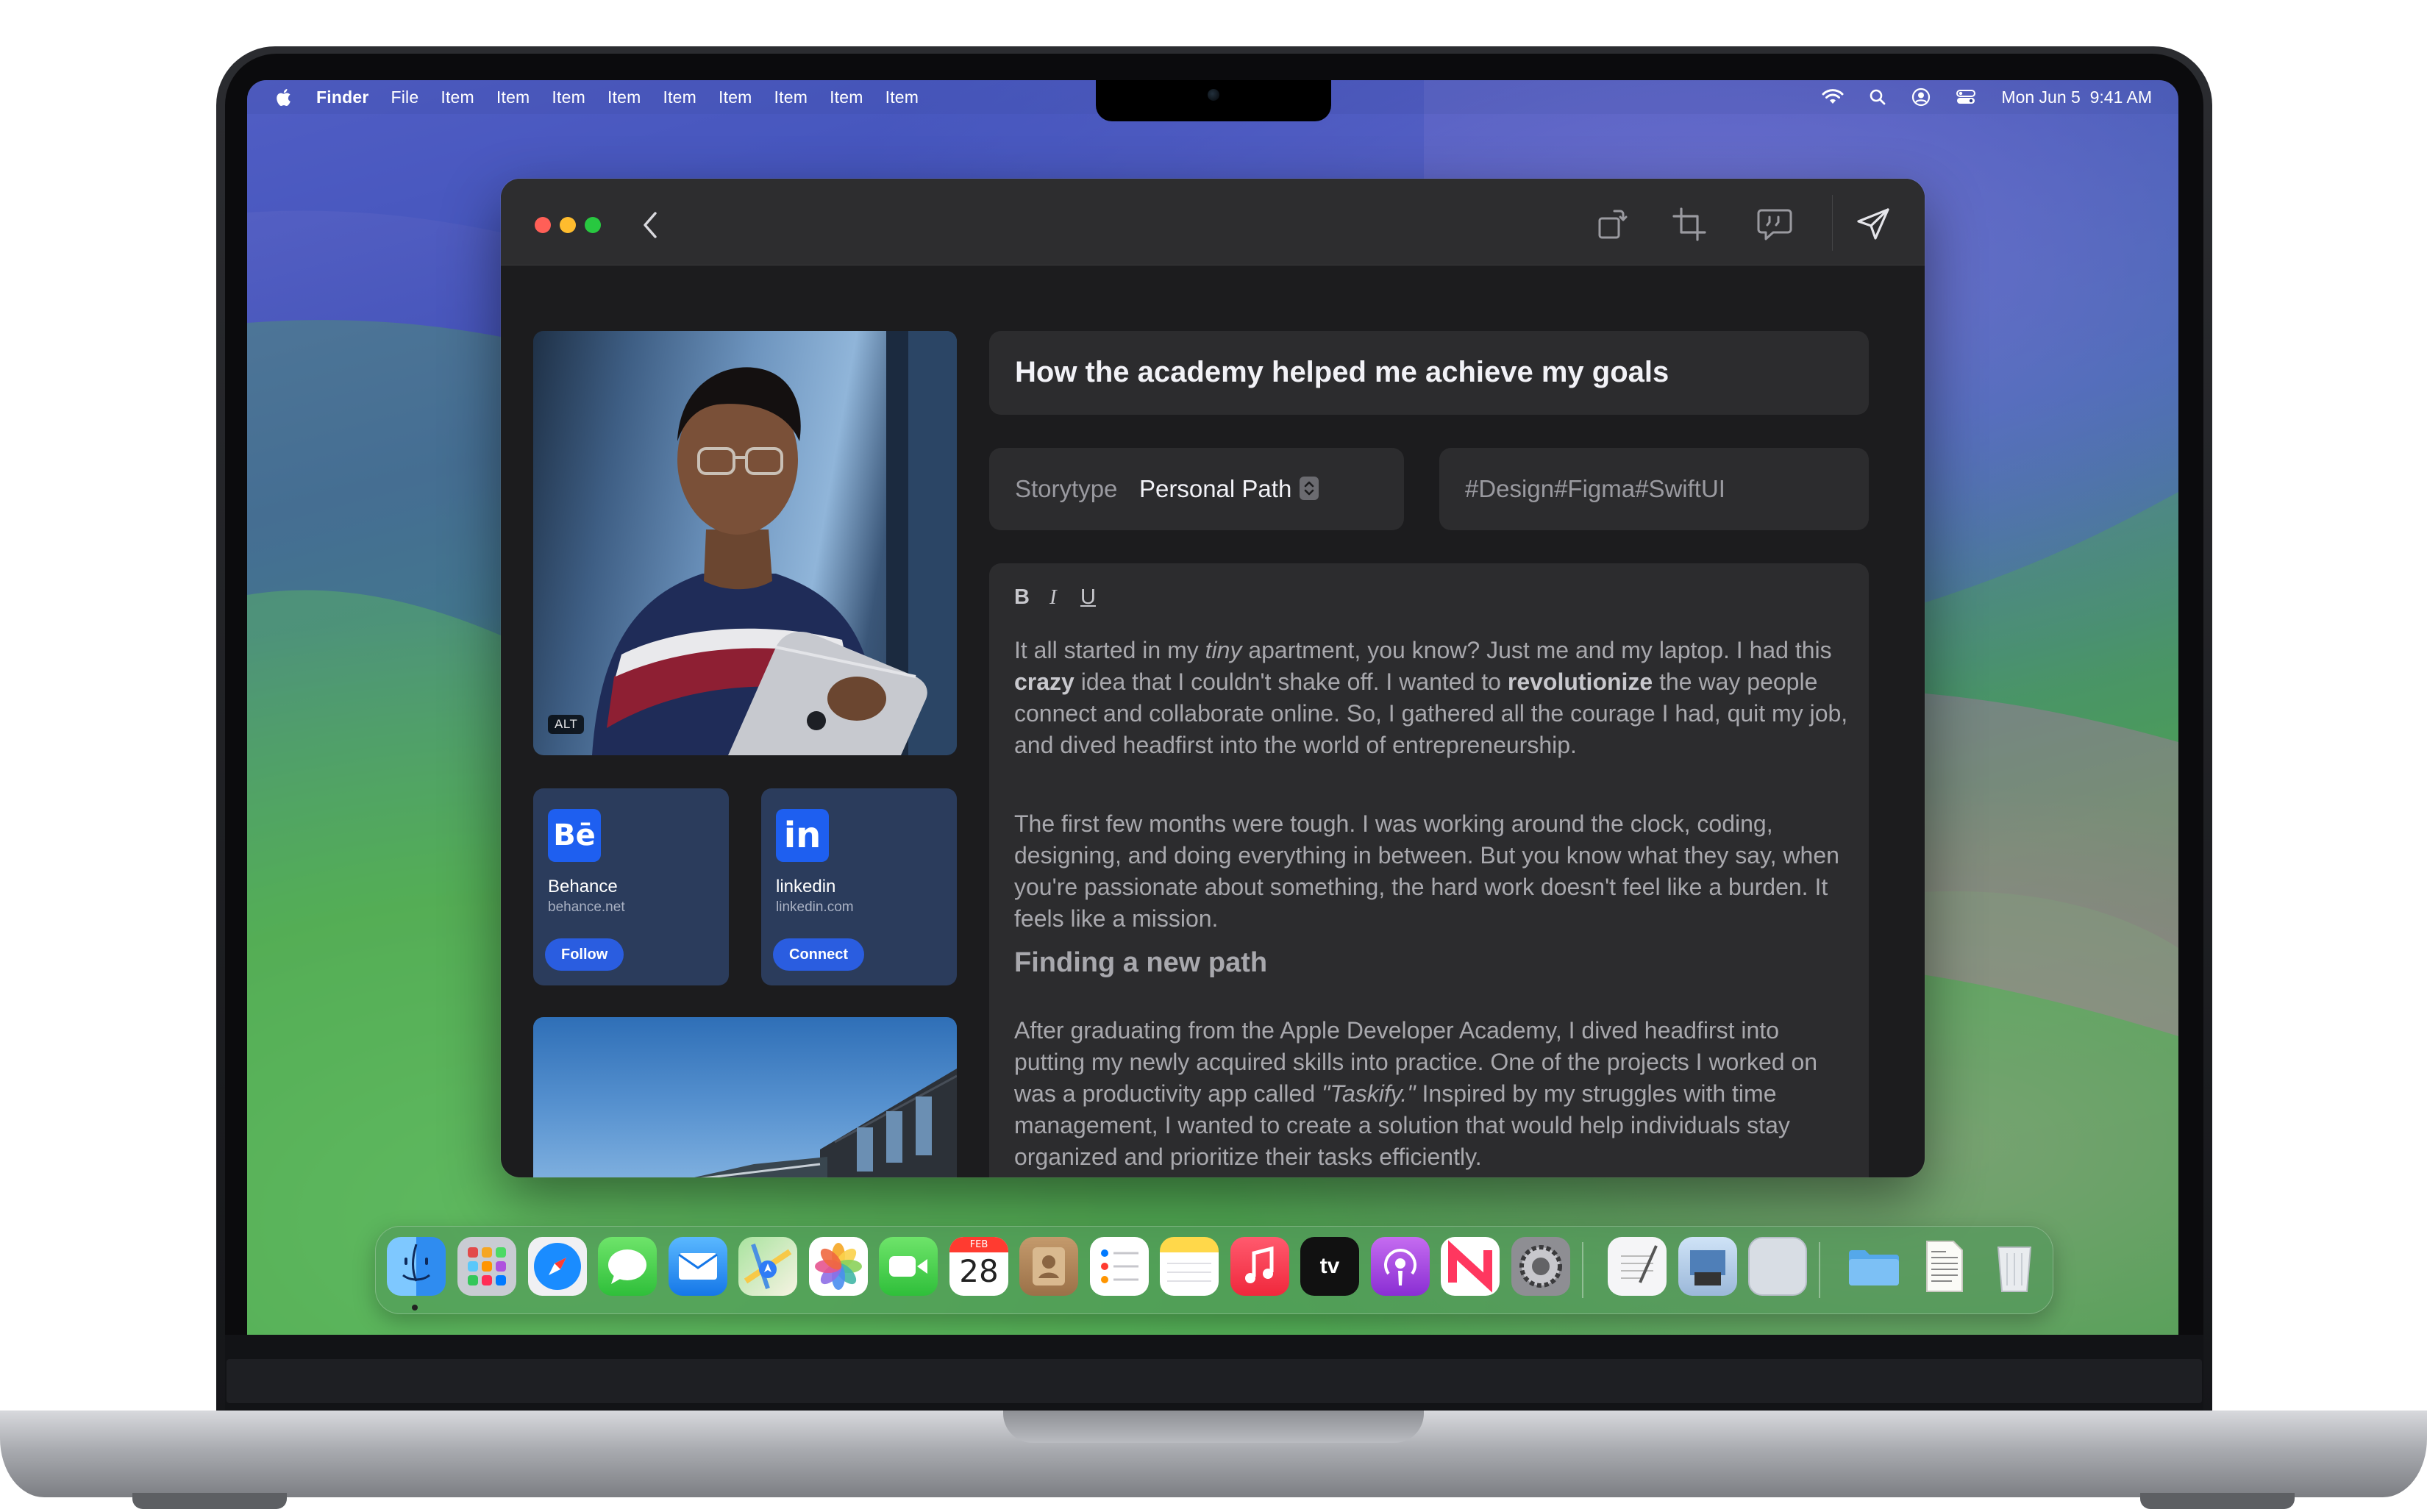 The height and width of the screenshot is (1512, 2427). What do you see at coordinates (1259, 1266) in the screenshot?
I see `music-icon` at bounding box center [1259, 1266].